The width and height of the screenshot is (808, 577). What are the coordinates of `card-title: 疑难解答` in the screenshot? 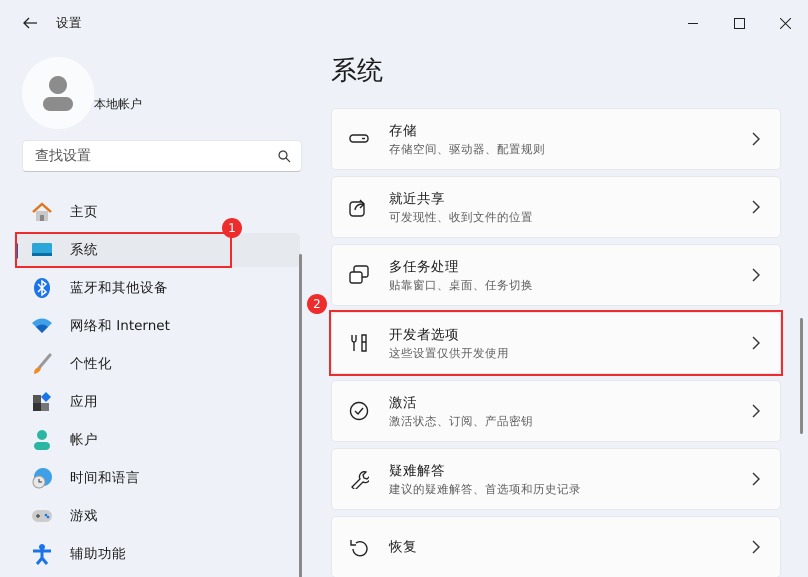 It's located at (417, 471).